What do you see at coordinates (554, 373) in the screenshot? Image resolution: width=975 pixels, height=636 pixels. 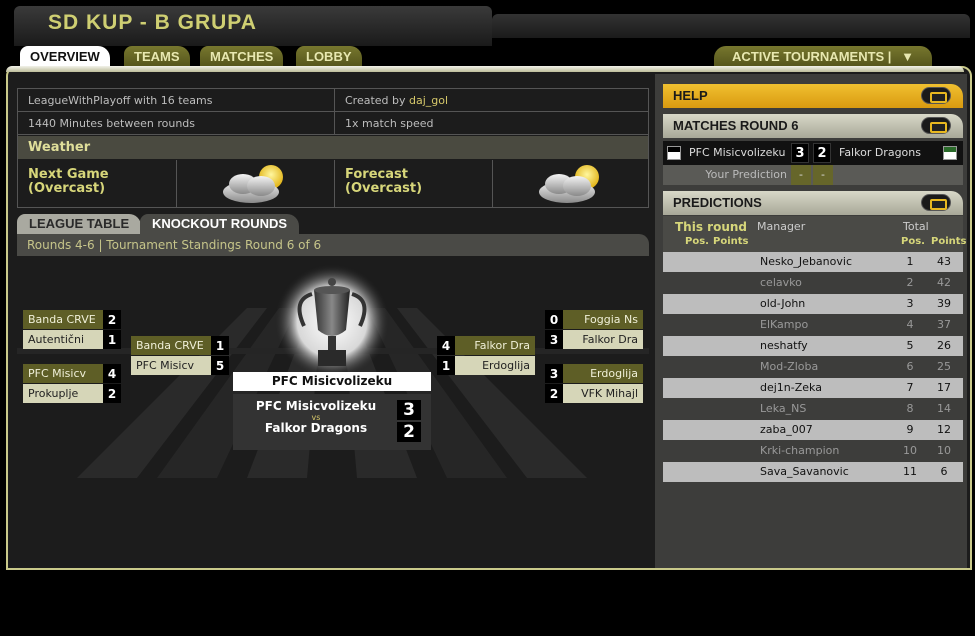 I see `team-score: 3` at bounding box center [554, 373].